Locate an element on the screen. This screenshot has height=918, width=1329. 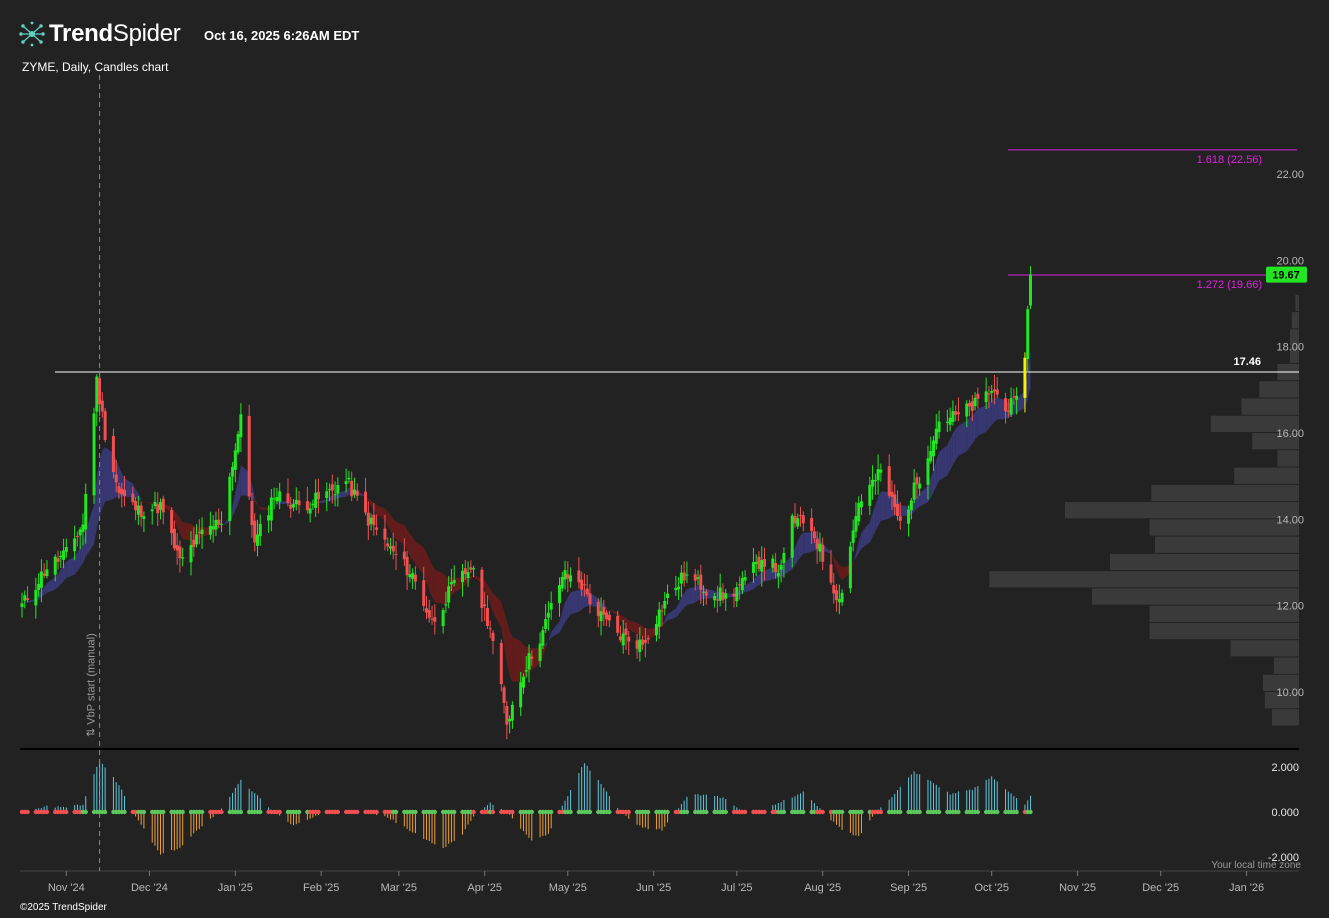
price-tick-label: 16.00 is located at coordinates (1290, 434).